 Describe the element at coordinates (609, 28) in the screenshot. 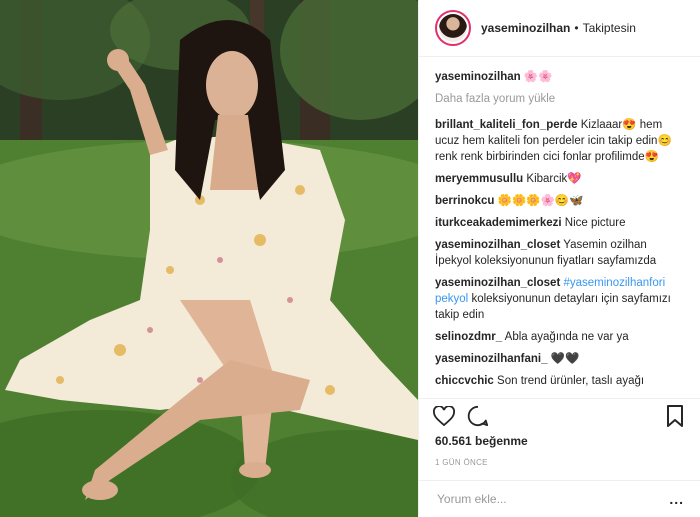

I see `follow-status: Takiptesin` at that location.